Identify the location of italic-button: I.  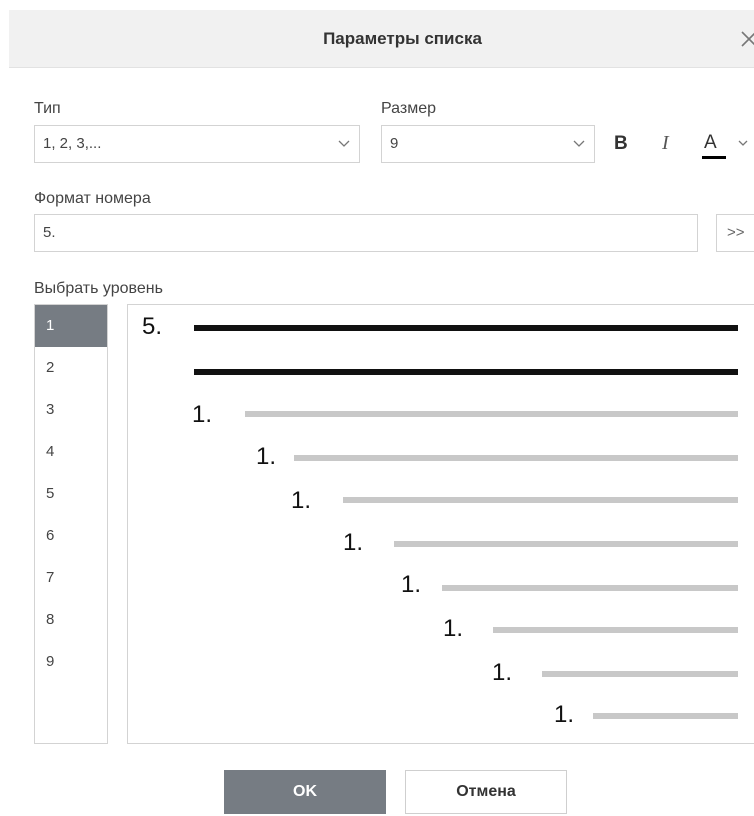
(665, 143).